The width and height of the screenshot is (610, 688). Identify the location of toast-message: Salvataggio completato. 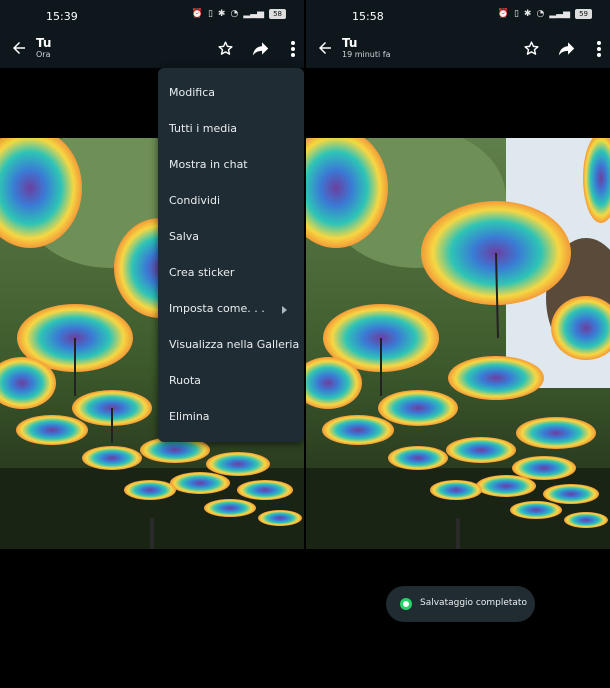
(473, 603).